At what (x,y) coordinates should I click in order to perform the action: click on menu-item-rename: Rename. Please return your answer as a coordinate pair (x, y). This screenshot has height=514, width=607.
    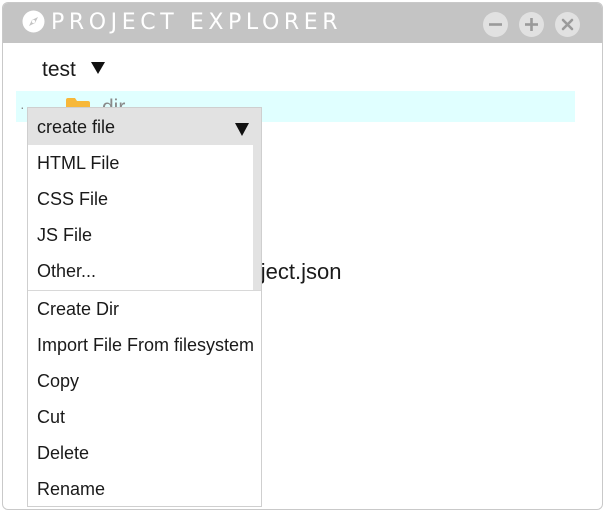
    Looking at the image, I should click on (71, 489).